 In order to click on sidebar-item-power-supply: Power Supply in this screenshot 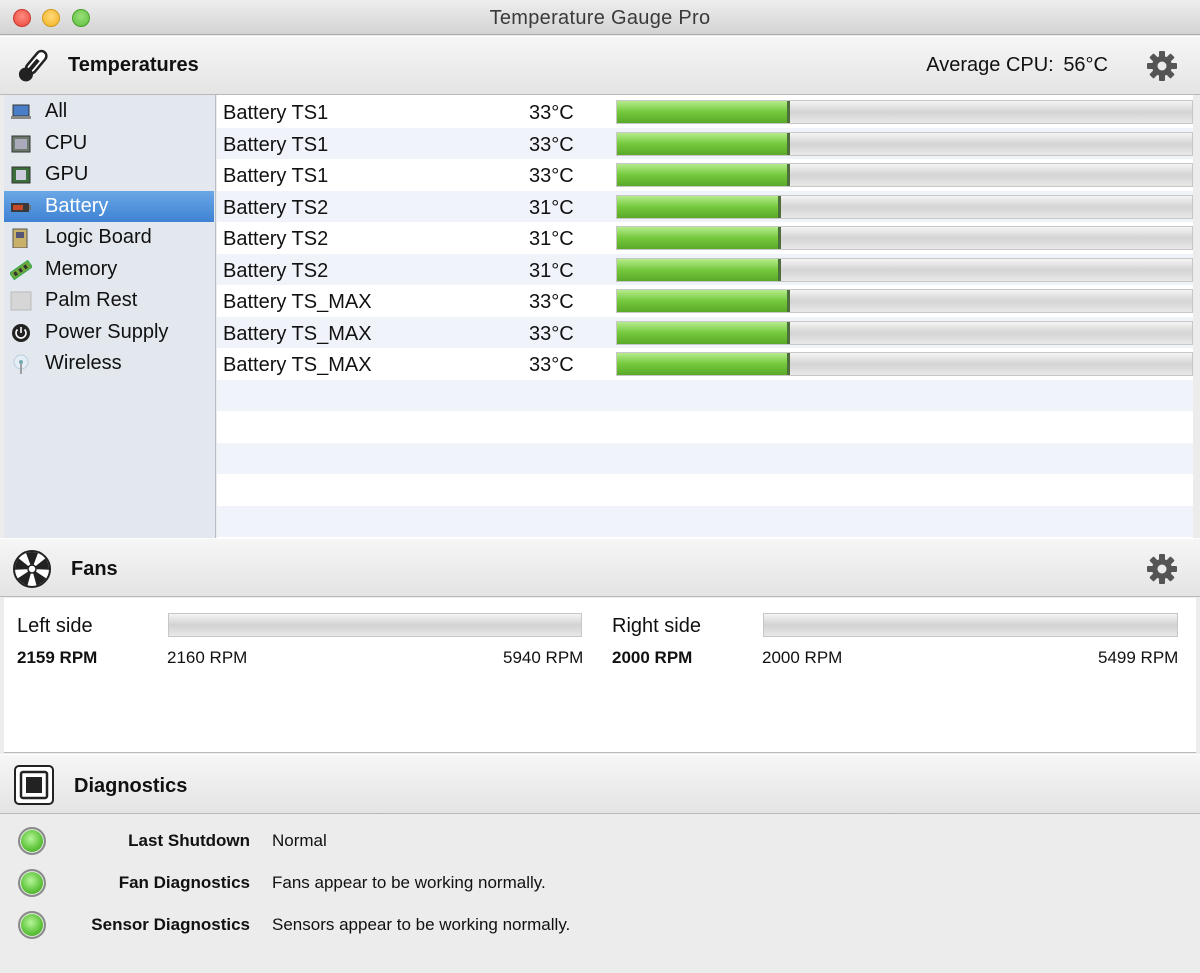, I will do `click(109, 332)`.